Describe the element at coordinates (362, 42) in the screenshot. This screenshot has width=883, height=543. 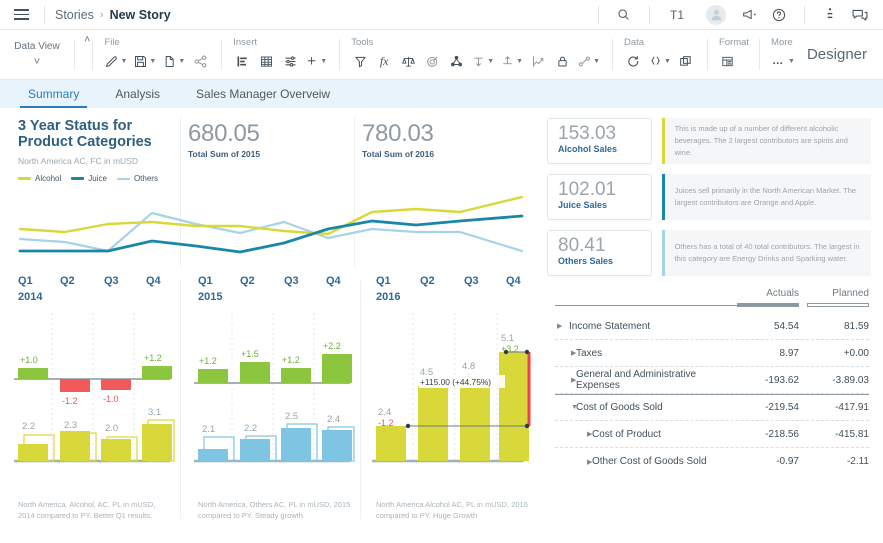
I see `toolbar-group-label: Tools` at that location.